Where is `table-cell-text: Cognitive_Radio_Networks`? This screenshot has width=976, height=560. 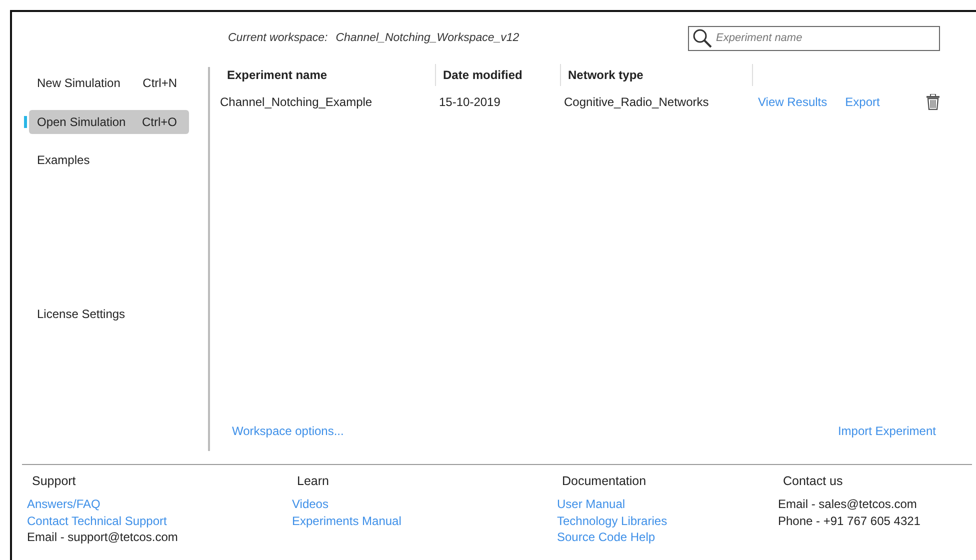
table-cell-text: Cognitive_Radio_Networks is located at coordinates (636, 102).